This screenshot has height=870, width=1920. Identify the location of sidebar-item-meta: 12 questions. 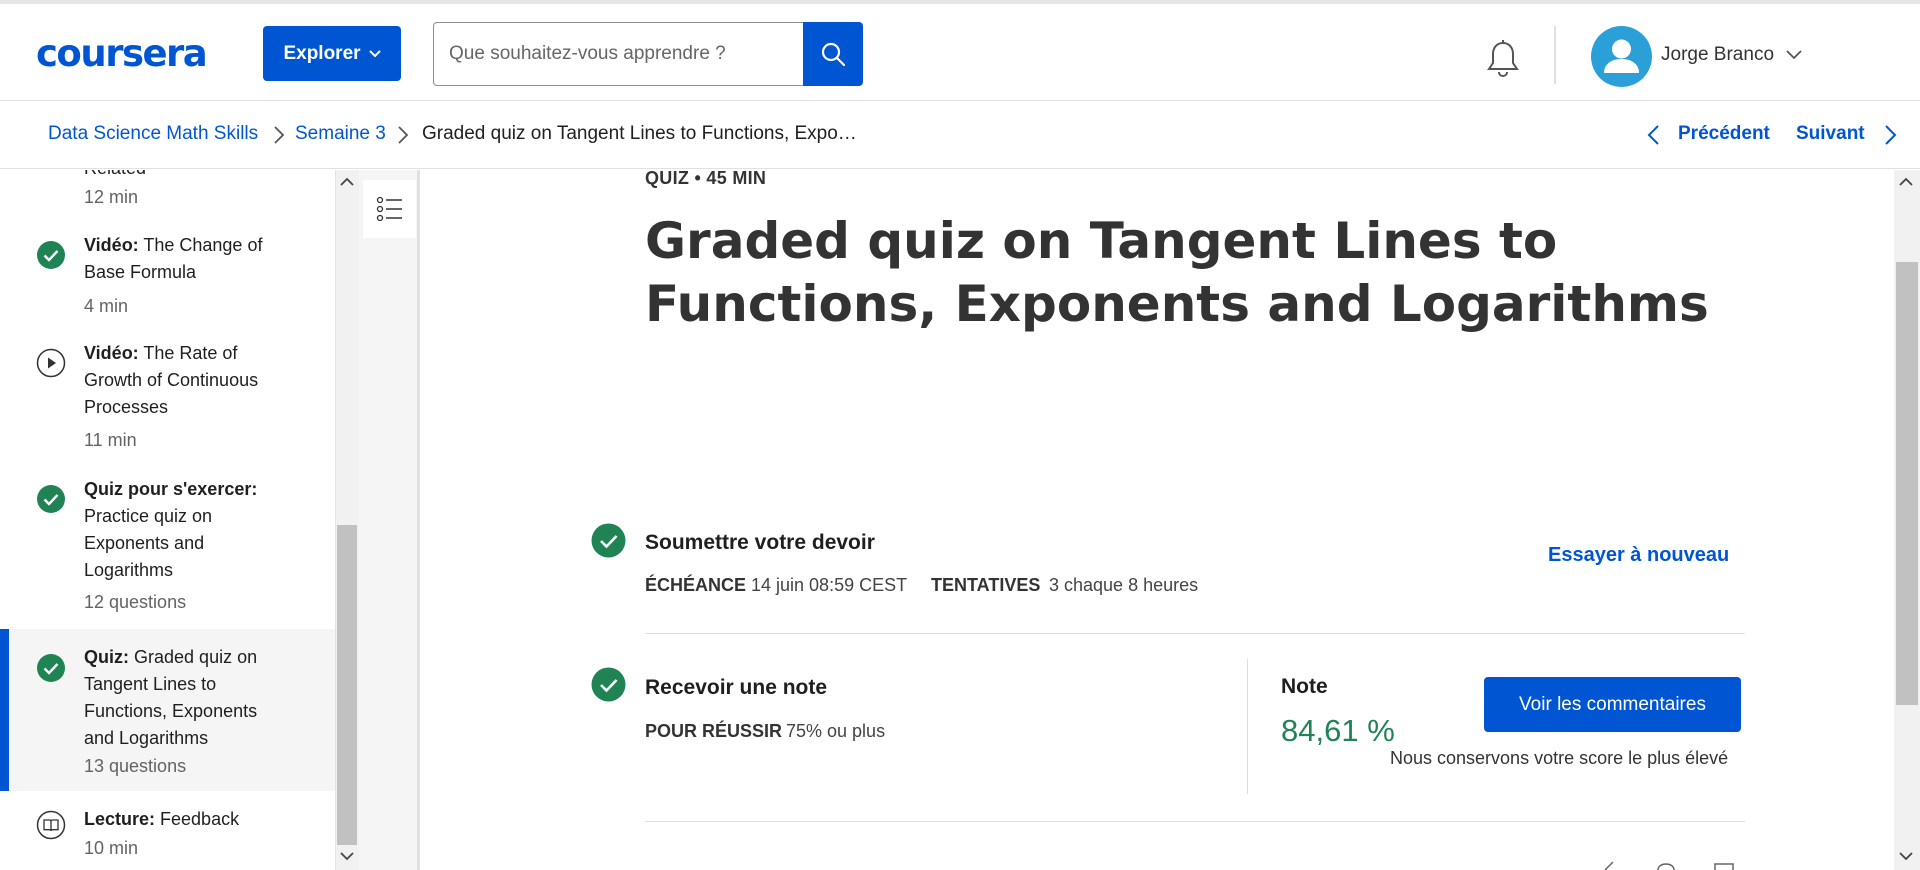
(135, 602).